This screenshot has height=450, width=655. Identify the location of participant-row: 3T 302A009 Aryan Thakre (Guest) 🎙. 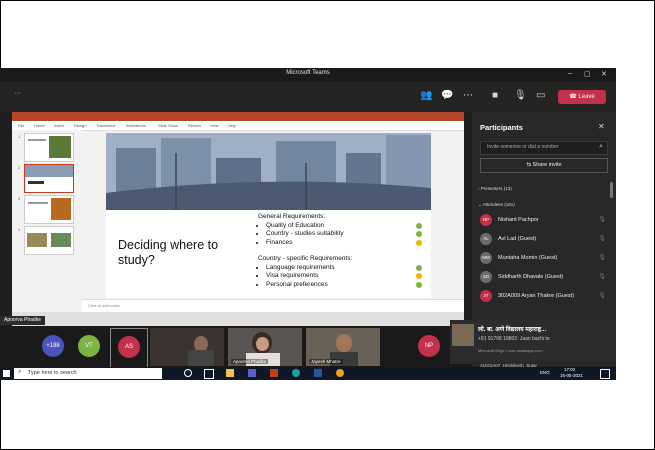
(545, 296).